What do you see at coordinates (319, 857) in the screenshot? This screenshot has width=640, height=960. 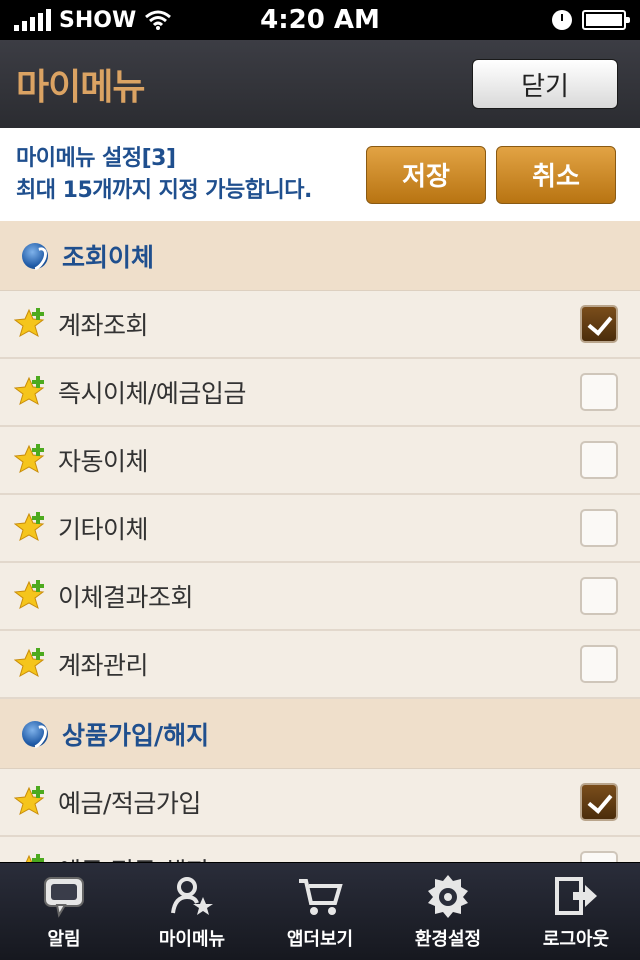 I see `item-label: 예금/적금 해지` at bounding box center [319, 857].